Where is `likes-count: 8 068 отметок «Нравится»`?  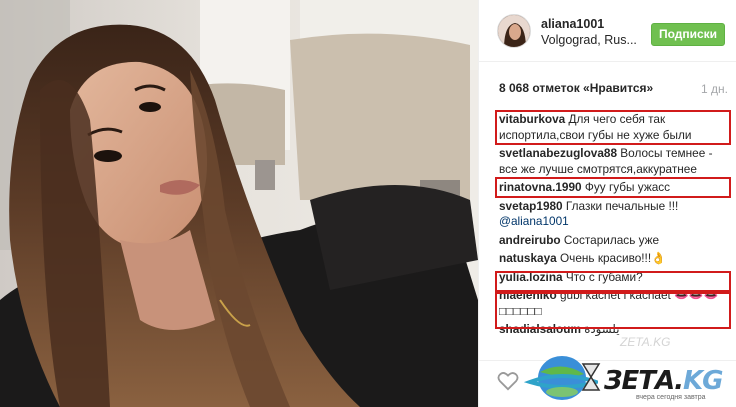 likes-count: 8 068 отметок «Нравится» is located at coordinates (576, 88).